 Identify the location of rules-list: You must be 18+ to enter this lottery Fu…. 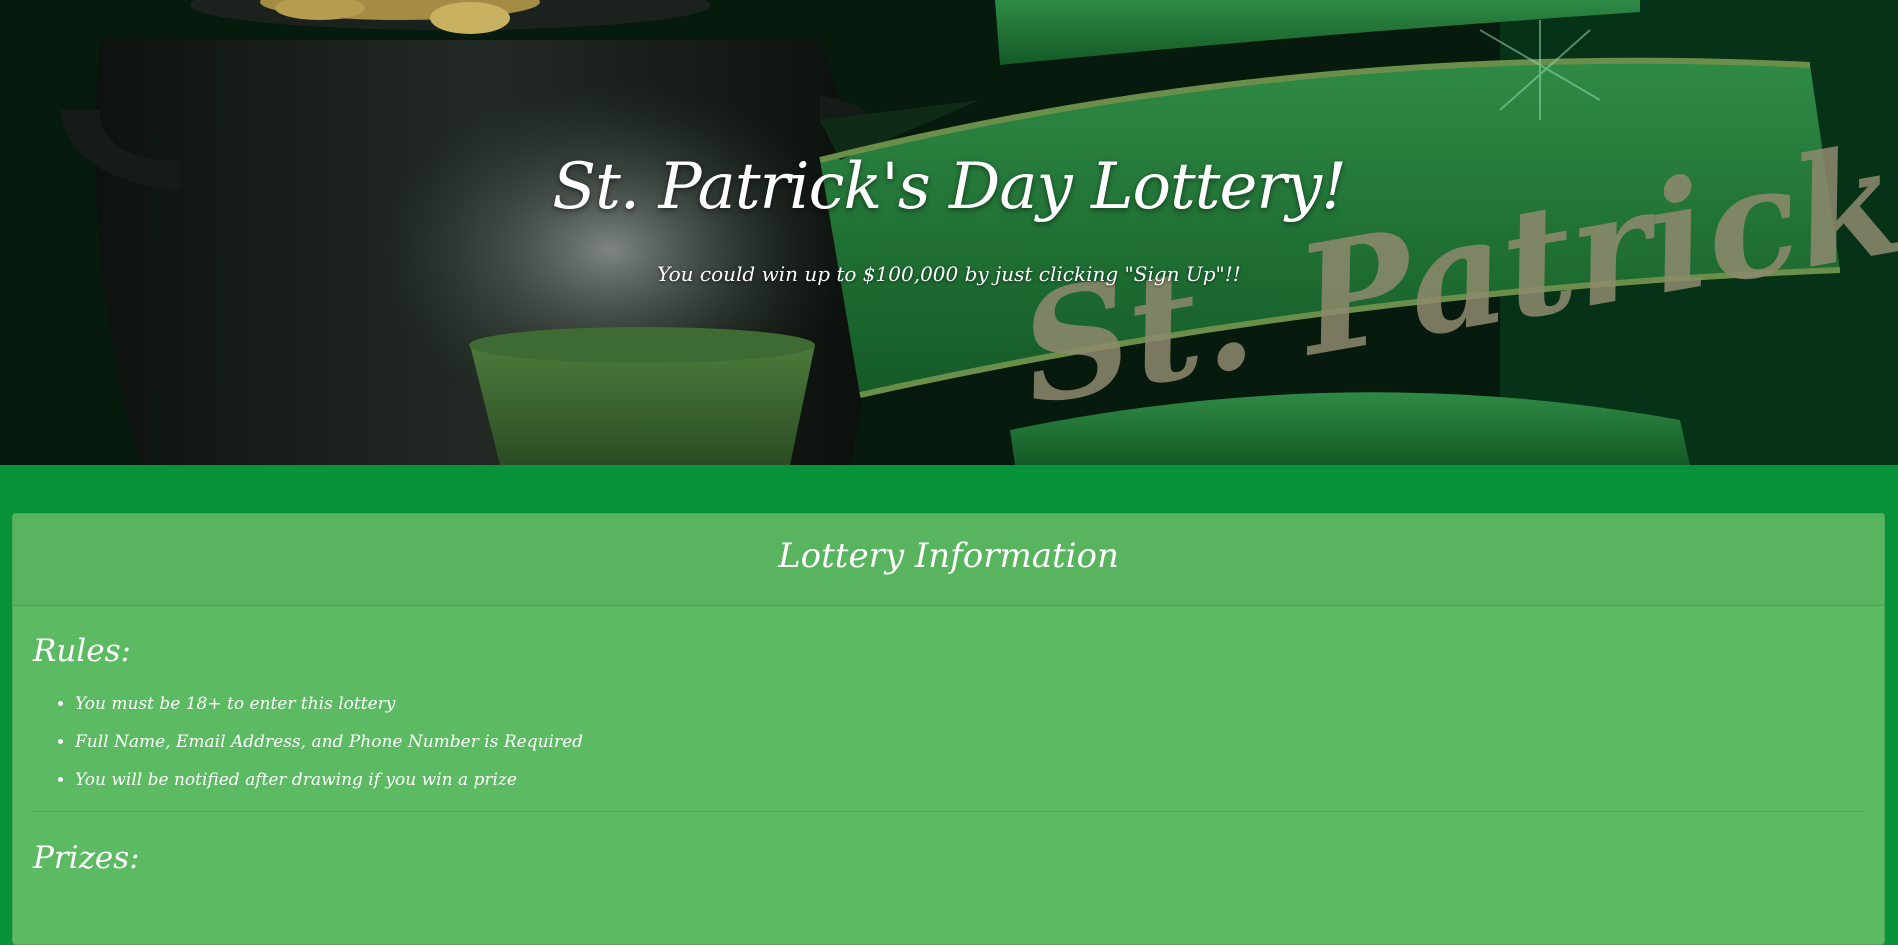
(948, 742).